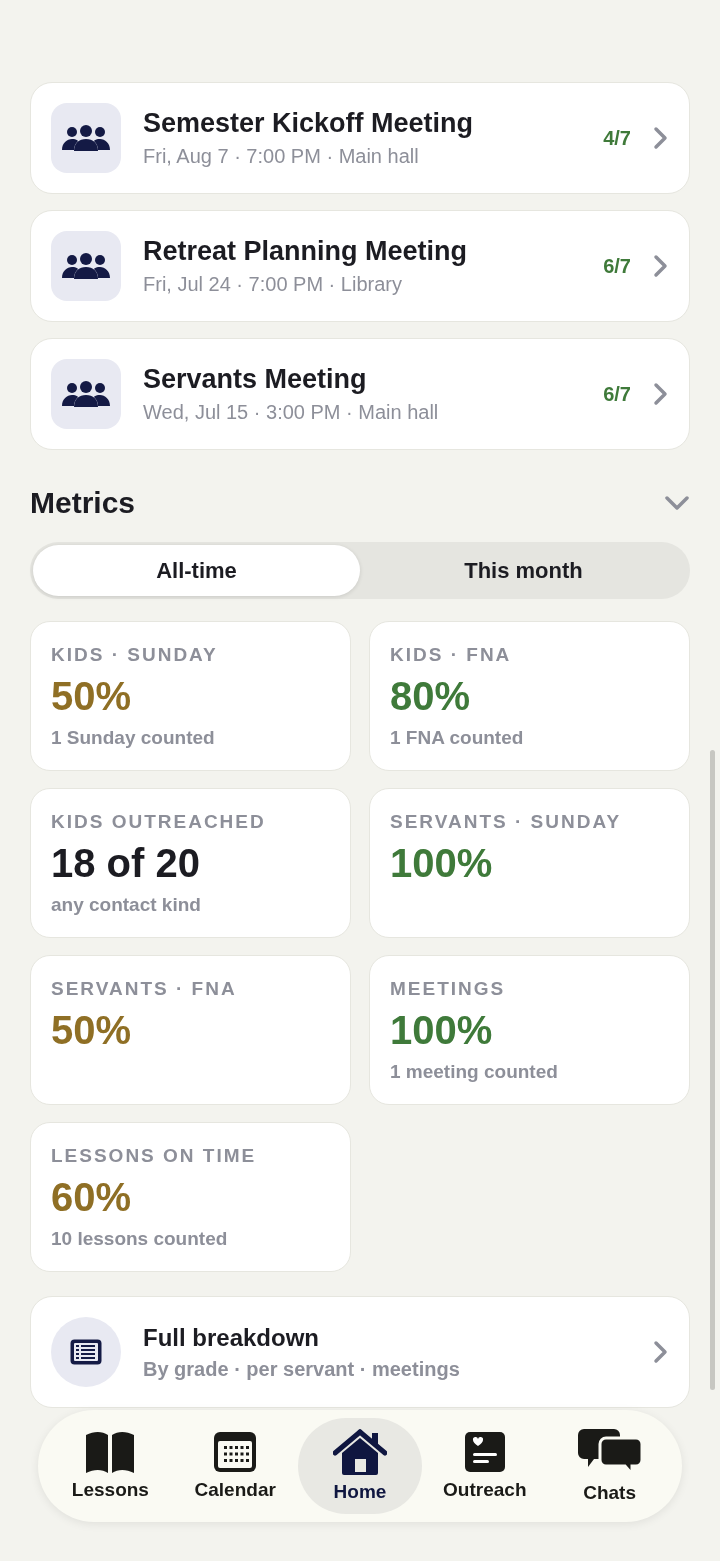 Image resolution: width=720 pixels, height=1561 pixels. Describe the element at coordinates (448, 989) in the screenshot. I see `metric-label: MEETINGS` at that location.